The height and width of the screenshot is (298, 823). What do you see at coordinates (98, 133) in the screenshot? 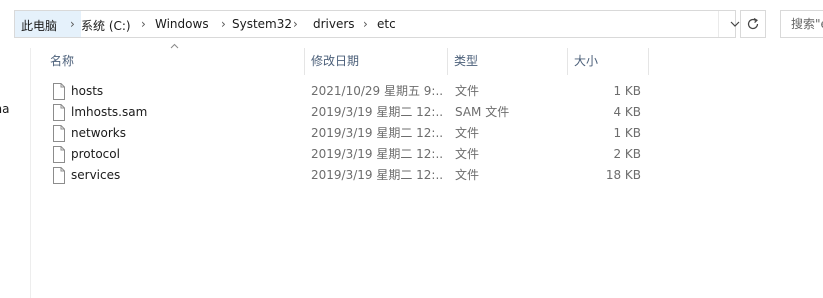
I see `file-name: networks` at bounding box center [98, 133].